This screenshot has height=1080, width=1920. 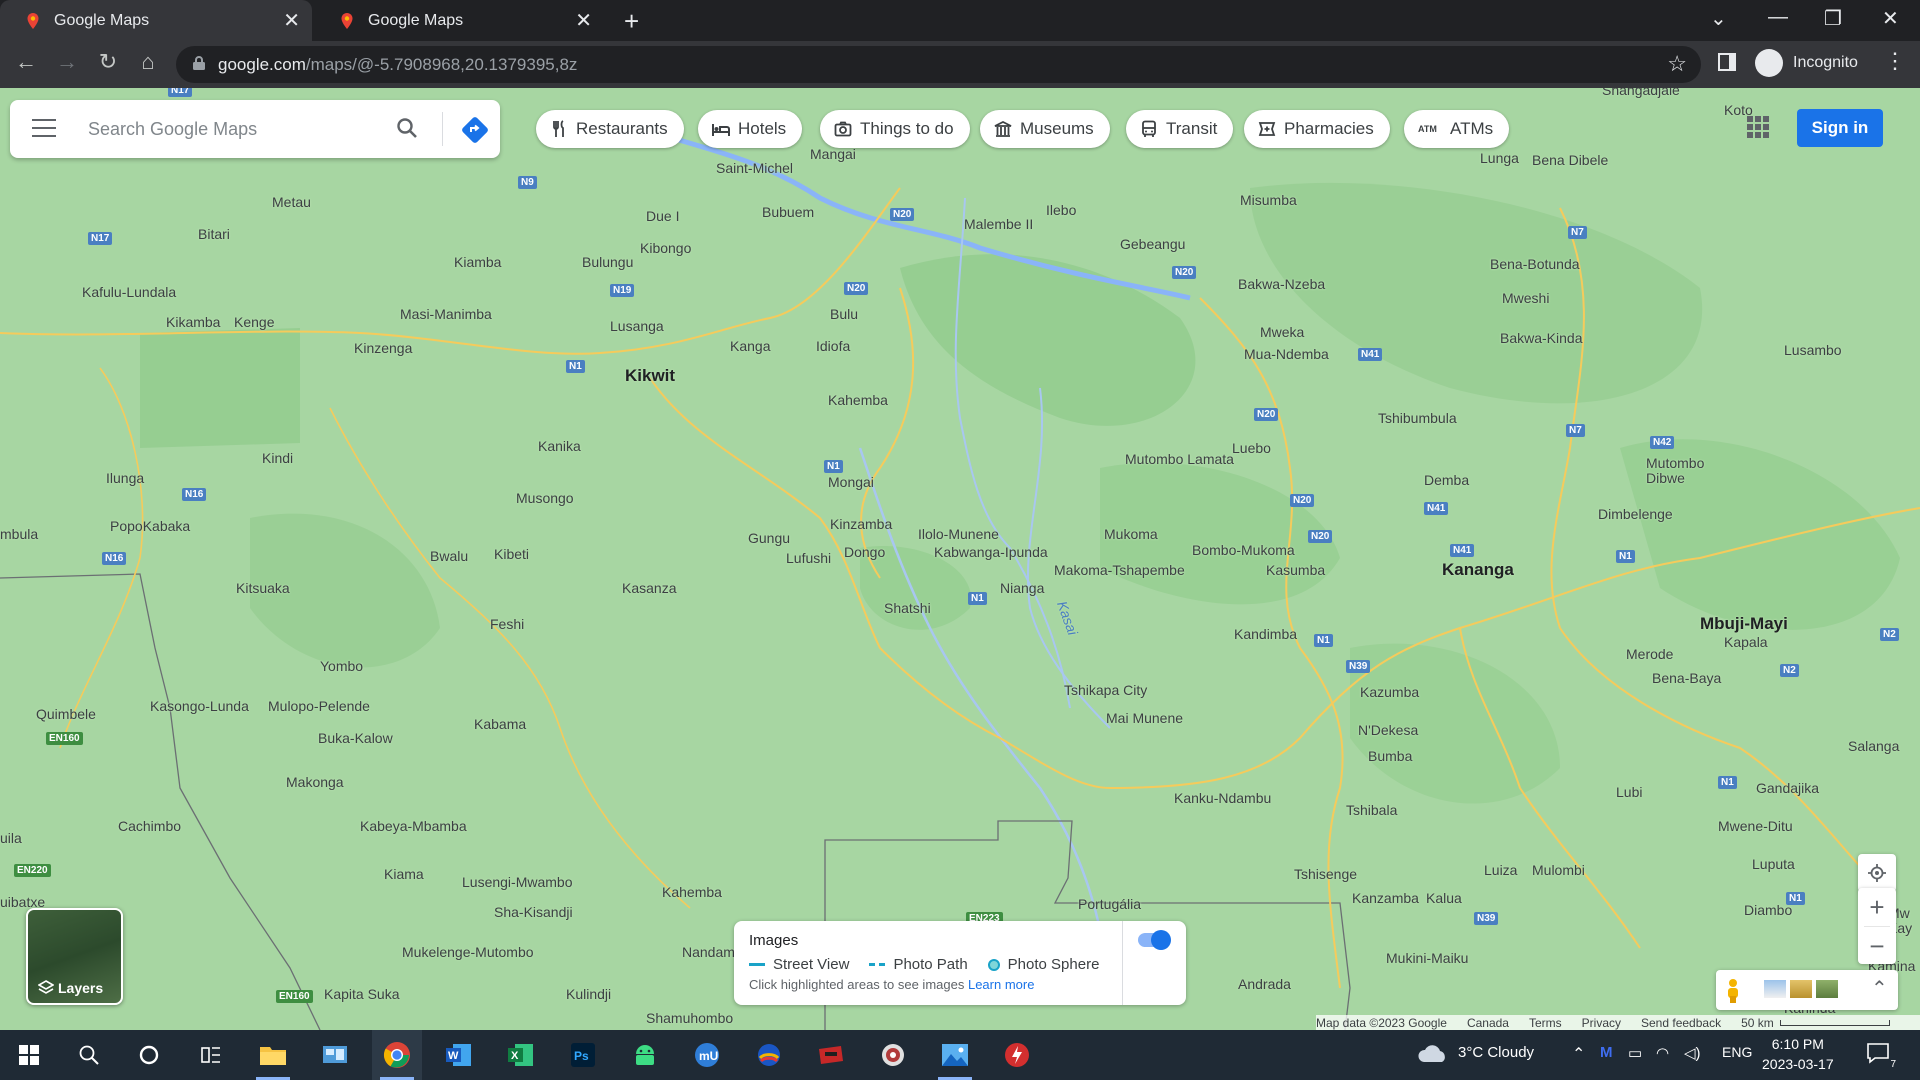 I want to click on language-indicator: ENG, so click(x=1737, y=1052).